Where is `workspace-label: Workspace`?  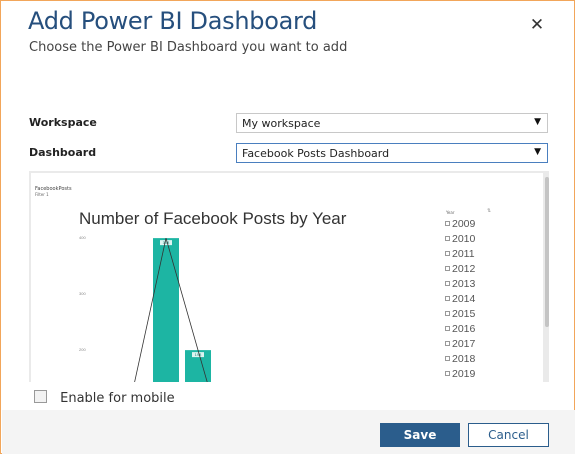
workspace-label: Workspace is located at coordinates (63, 122).